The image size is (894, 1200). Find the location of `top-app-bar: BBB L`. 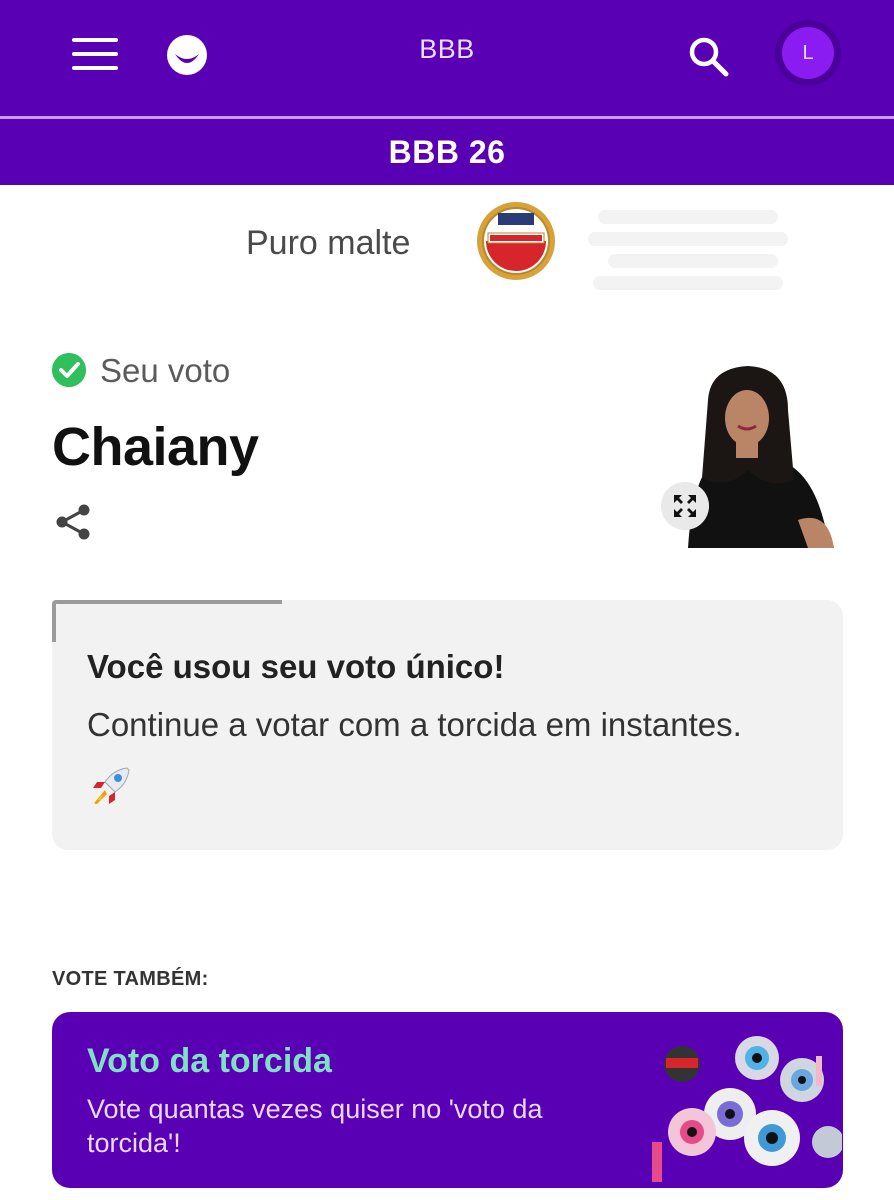

top-app-bar: BBB L is located at coordinates (447, 59).